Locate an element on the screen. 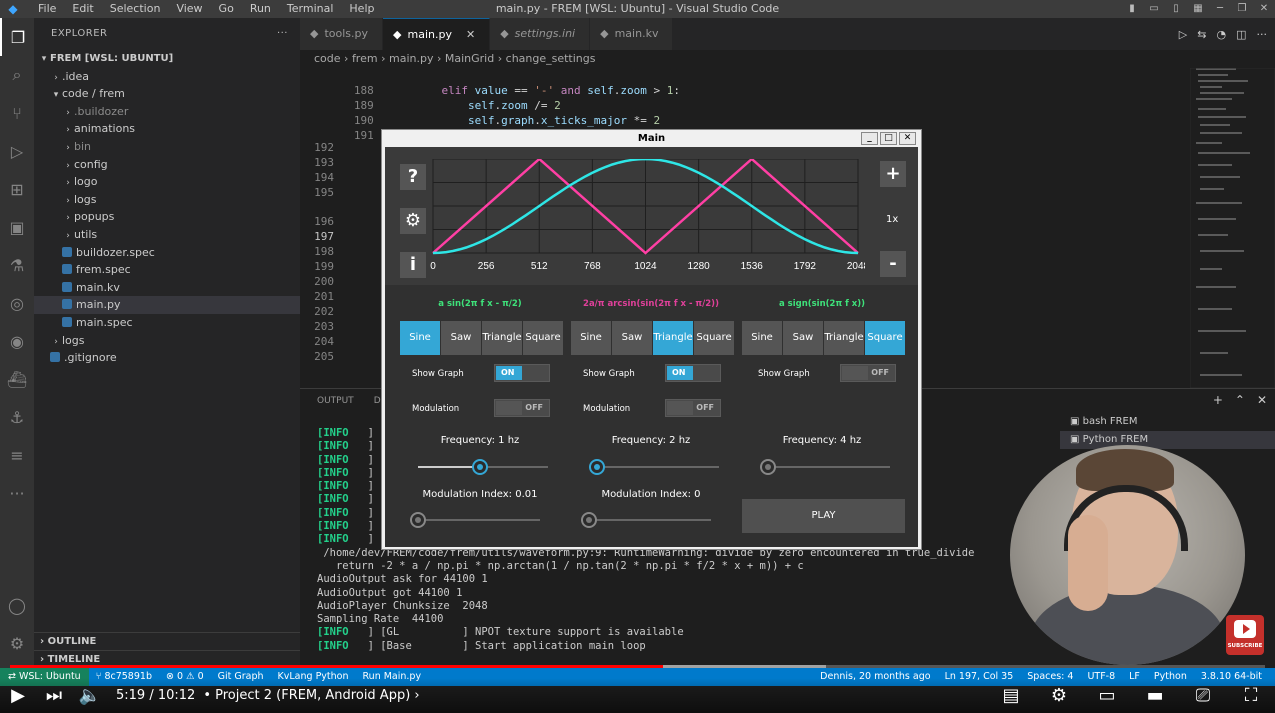 This screenshot has width=1275, height=713. tab-main-kv: ◆ main.kv is located at coordinates (632, 34).